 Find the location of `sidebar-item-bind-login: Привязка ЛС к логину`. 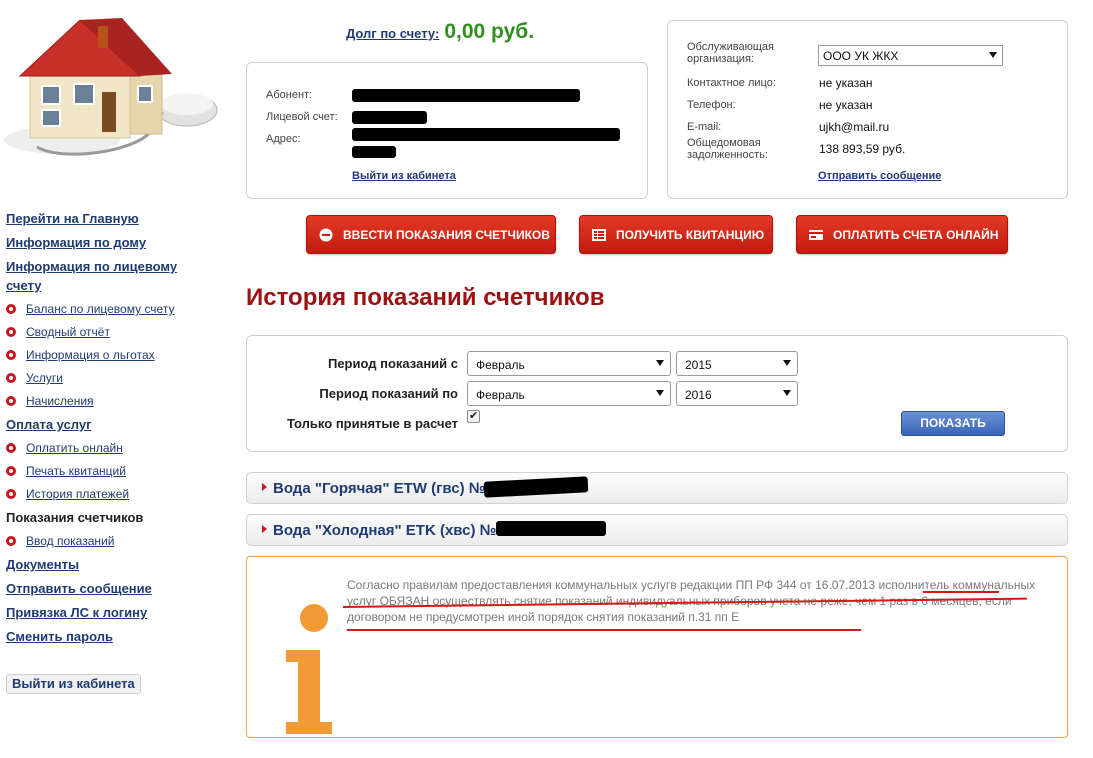

sidebar-item-bind-login: Привязка ЛС к логину is located at coordinates (106, 612).